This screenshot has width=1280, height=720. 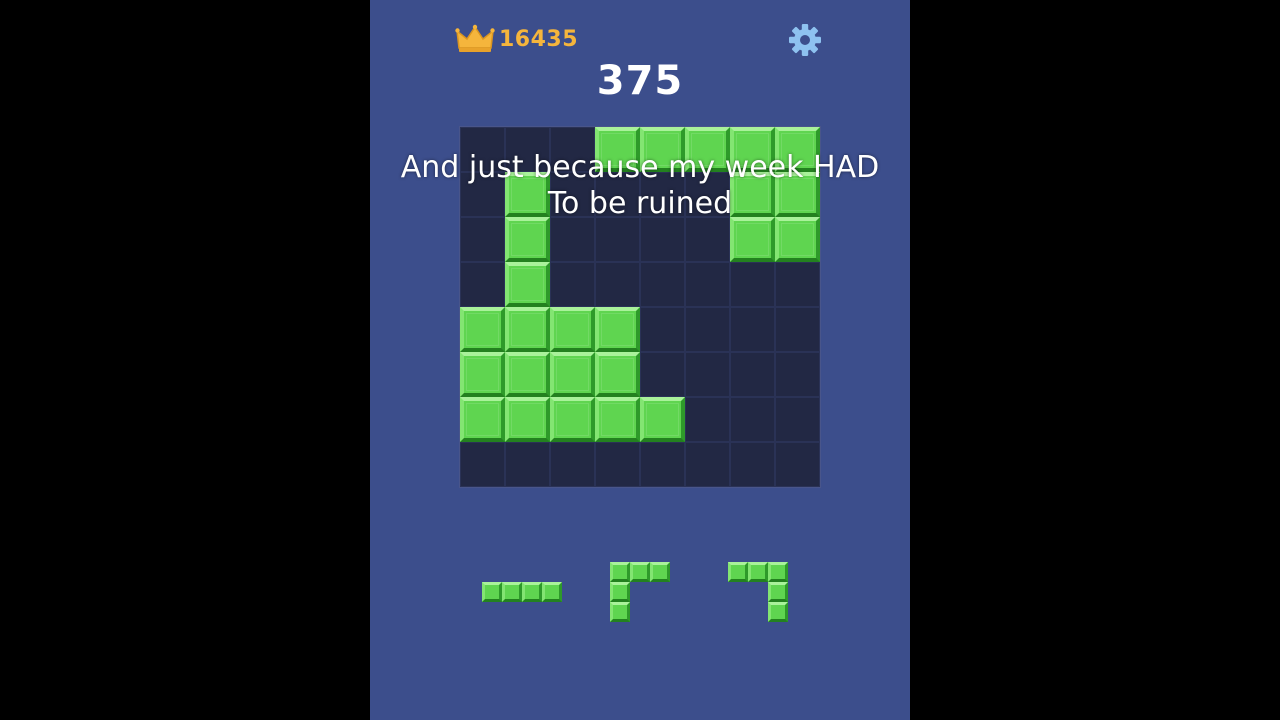 I want to click on gear-icon, so click(x=805, y=40).